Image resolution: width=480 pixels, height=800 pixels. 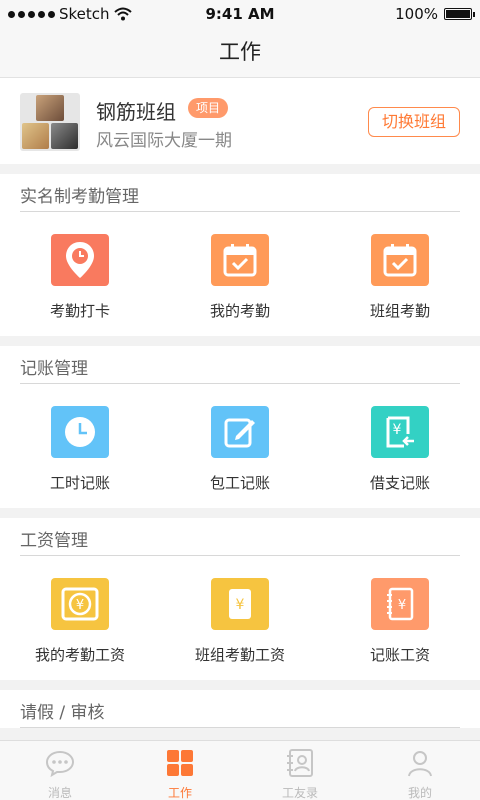 What do you see at coordinates (299, 793) in the screenshot?
I see `tab-label: 工友录` at bounding box center [299, 793].